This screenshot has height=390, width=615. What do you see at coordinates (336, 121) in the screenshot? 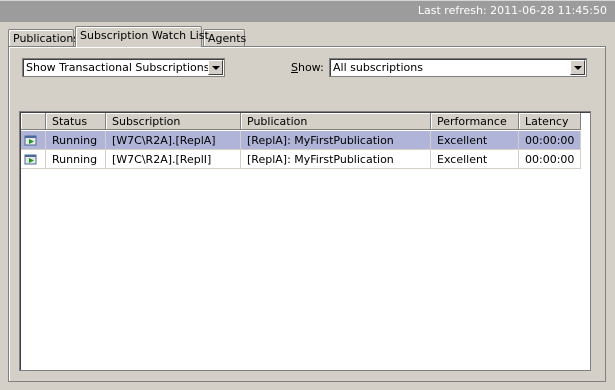
I see `column-header-publication: Publication` at bounding box center [336, 121].